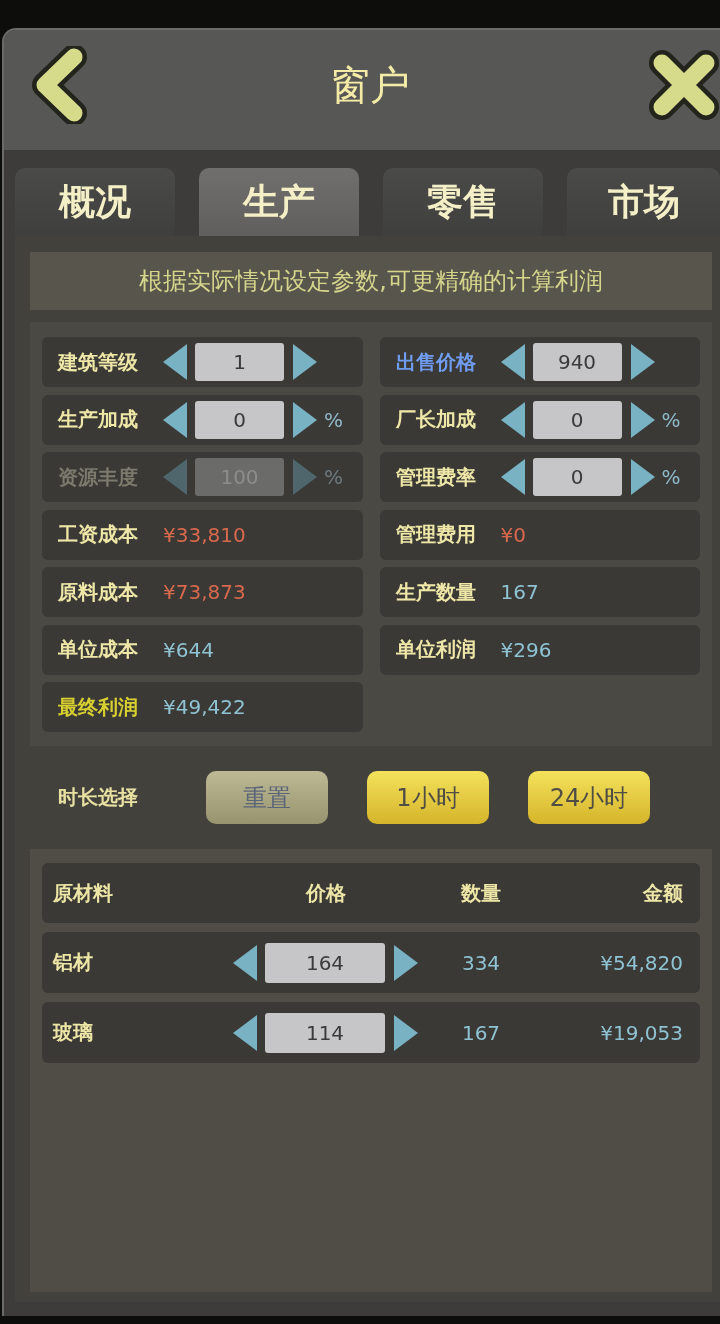 The image size is (720, 1324). Describe the element at coordinates (73, 1032) in the screenshot. I see `material-name: 玻璃` at that location.